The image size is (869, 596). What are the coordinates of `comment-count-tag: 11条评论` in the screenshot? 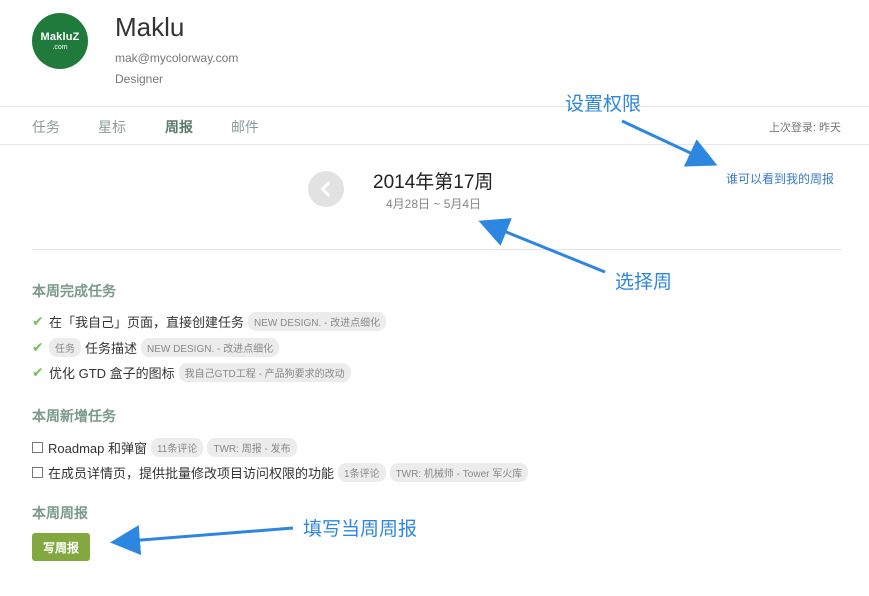 It's located at (177, 447).